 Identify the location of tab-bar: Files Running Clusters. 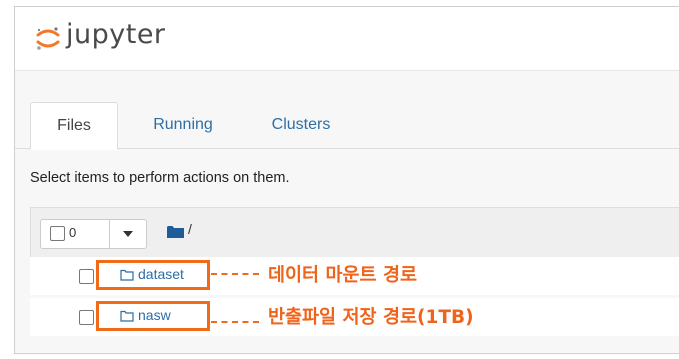
(347, 126).